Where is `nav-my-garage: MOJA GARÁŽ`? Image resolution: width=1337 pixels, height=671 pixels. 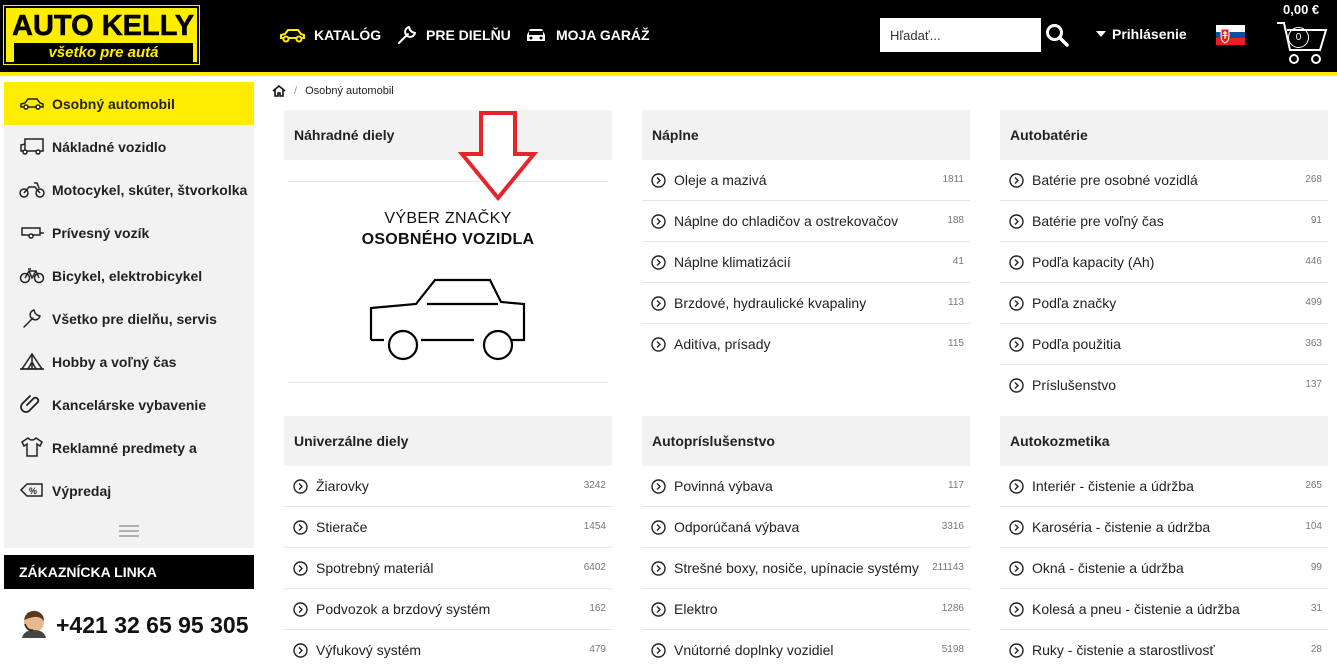 nav-my-garage: MOJA GARÁŽ is located at coordinates (587, 35).